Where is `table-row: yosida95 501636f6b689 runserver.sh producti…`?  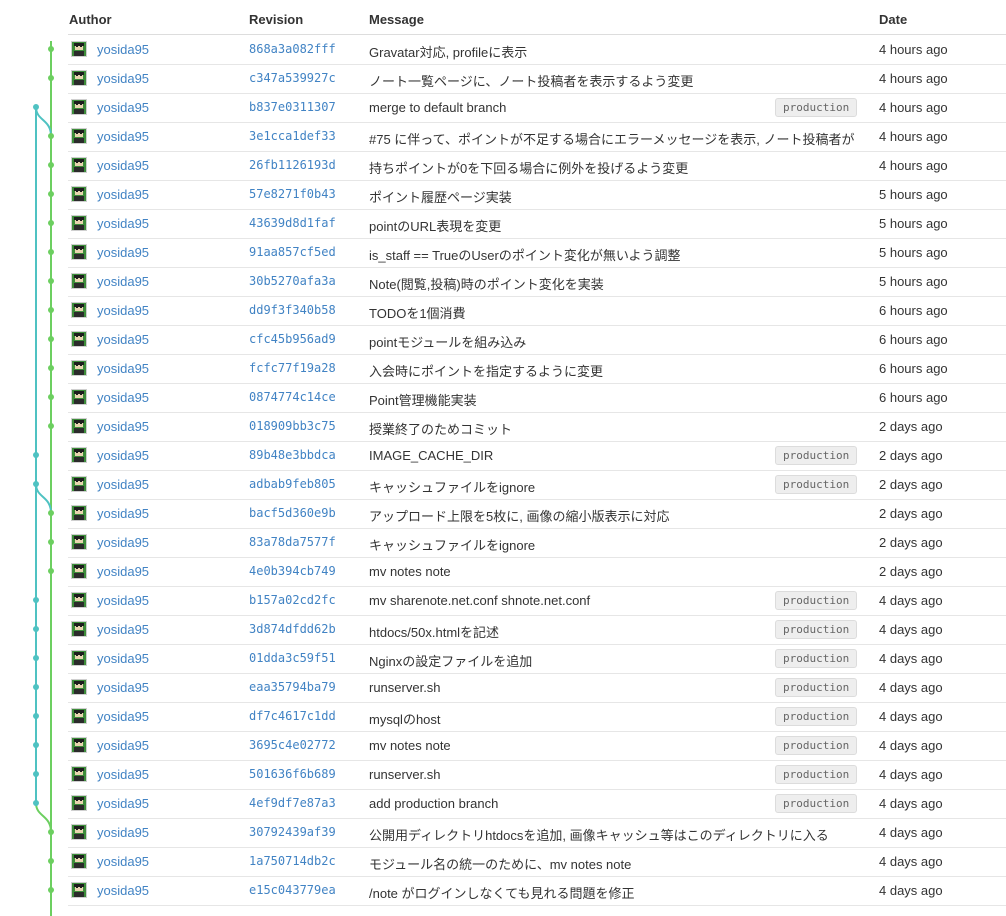
table-row: yosida95 501636f6b689 runserver.sh producti… is located at coordinates (537, 775).